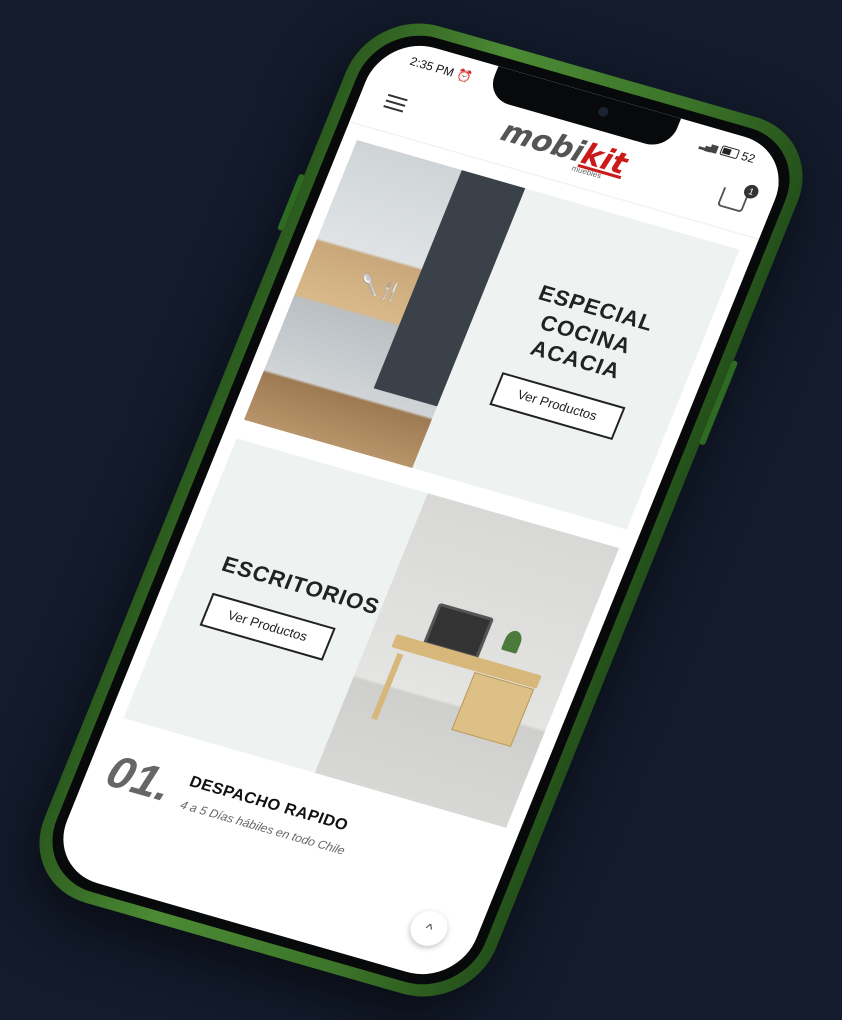 The height and width of the screenshot is (1020, 842). Describe the element at coordinates (592, 332) in the screenshot. I see `banner-title: ESPECIAL COCINA ACACIA` at that location.